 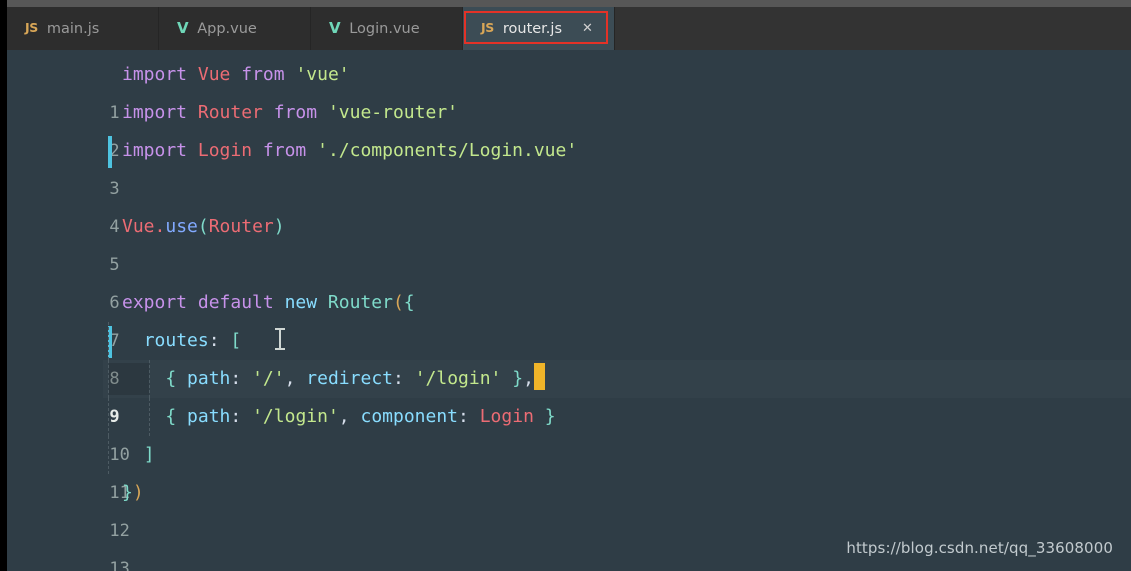 I want to click on line-number: 13, so click(x=119, y=565).